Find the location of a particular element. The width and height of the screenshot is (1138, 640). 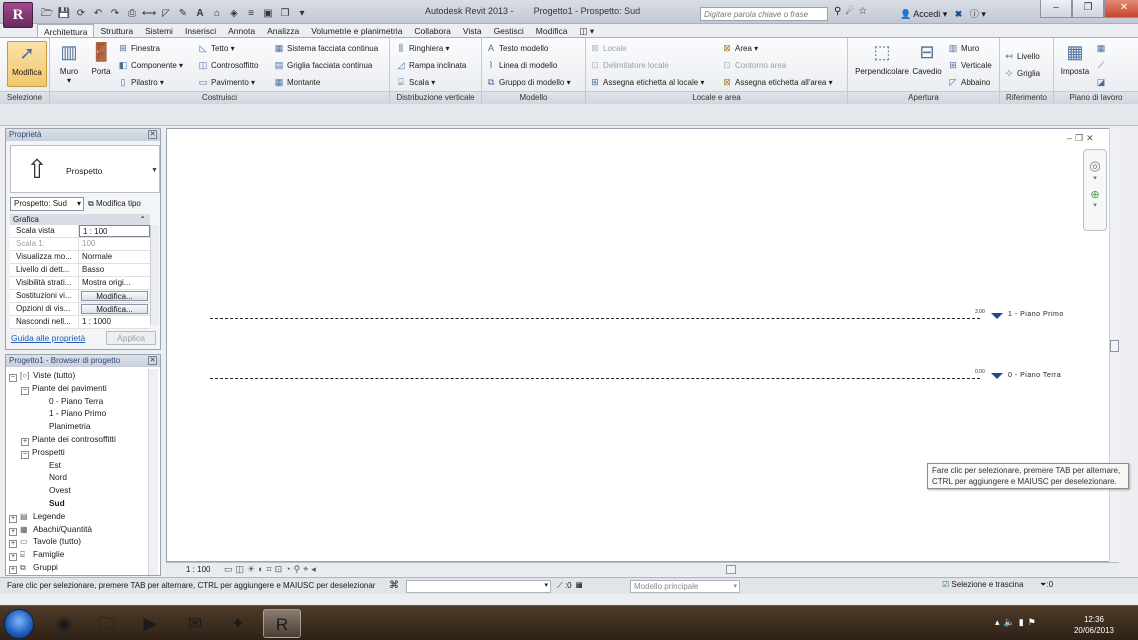

flag-icon: ⚑ is located at coordinates (1034, 622).